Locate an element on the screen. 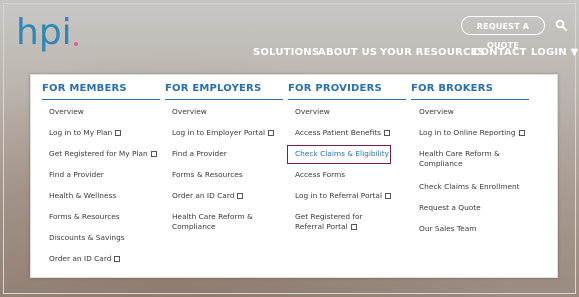  brokers-online-reporting: Log in to Online Reporting is located at coordinates (472, 133).